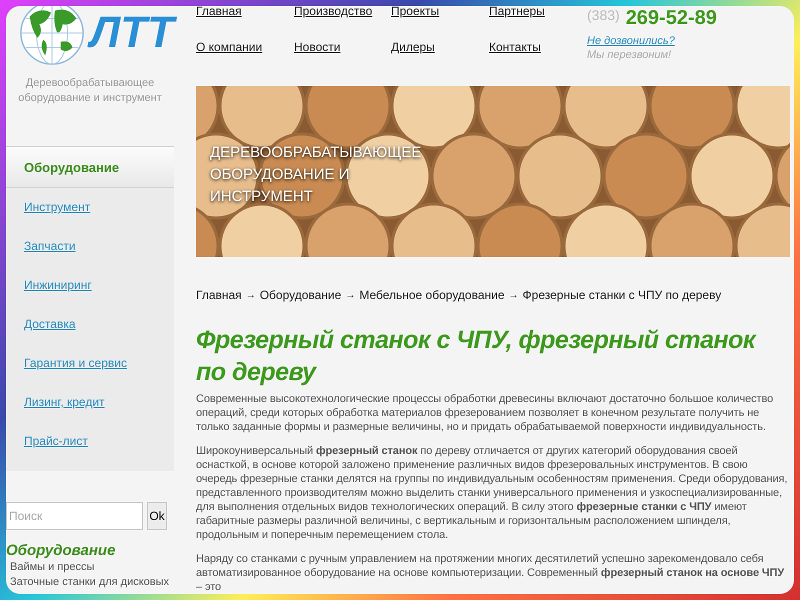  What do you see at coordinates (90, 567) in the screenshot?
I see `category-link: Ваймы и прессы` at bounding box center [90, 567].